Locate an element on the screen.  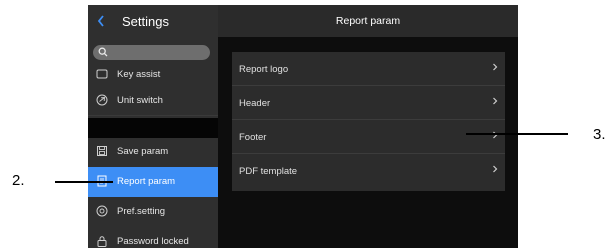
sidebar-item-save-param: Save param is located at coordinates (153, 152).